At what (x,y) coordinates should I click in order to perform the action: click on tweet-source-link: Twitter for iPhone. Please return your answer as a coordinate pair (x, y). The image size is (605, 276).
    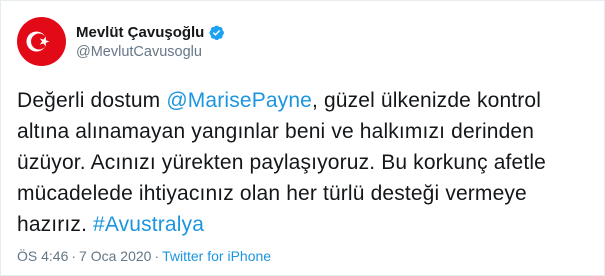
    Looking at the image, I should click on (216, 256).